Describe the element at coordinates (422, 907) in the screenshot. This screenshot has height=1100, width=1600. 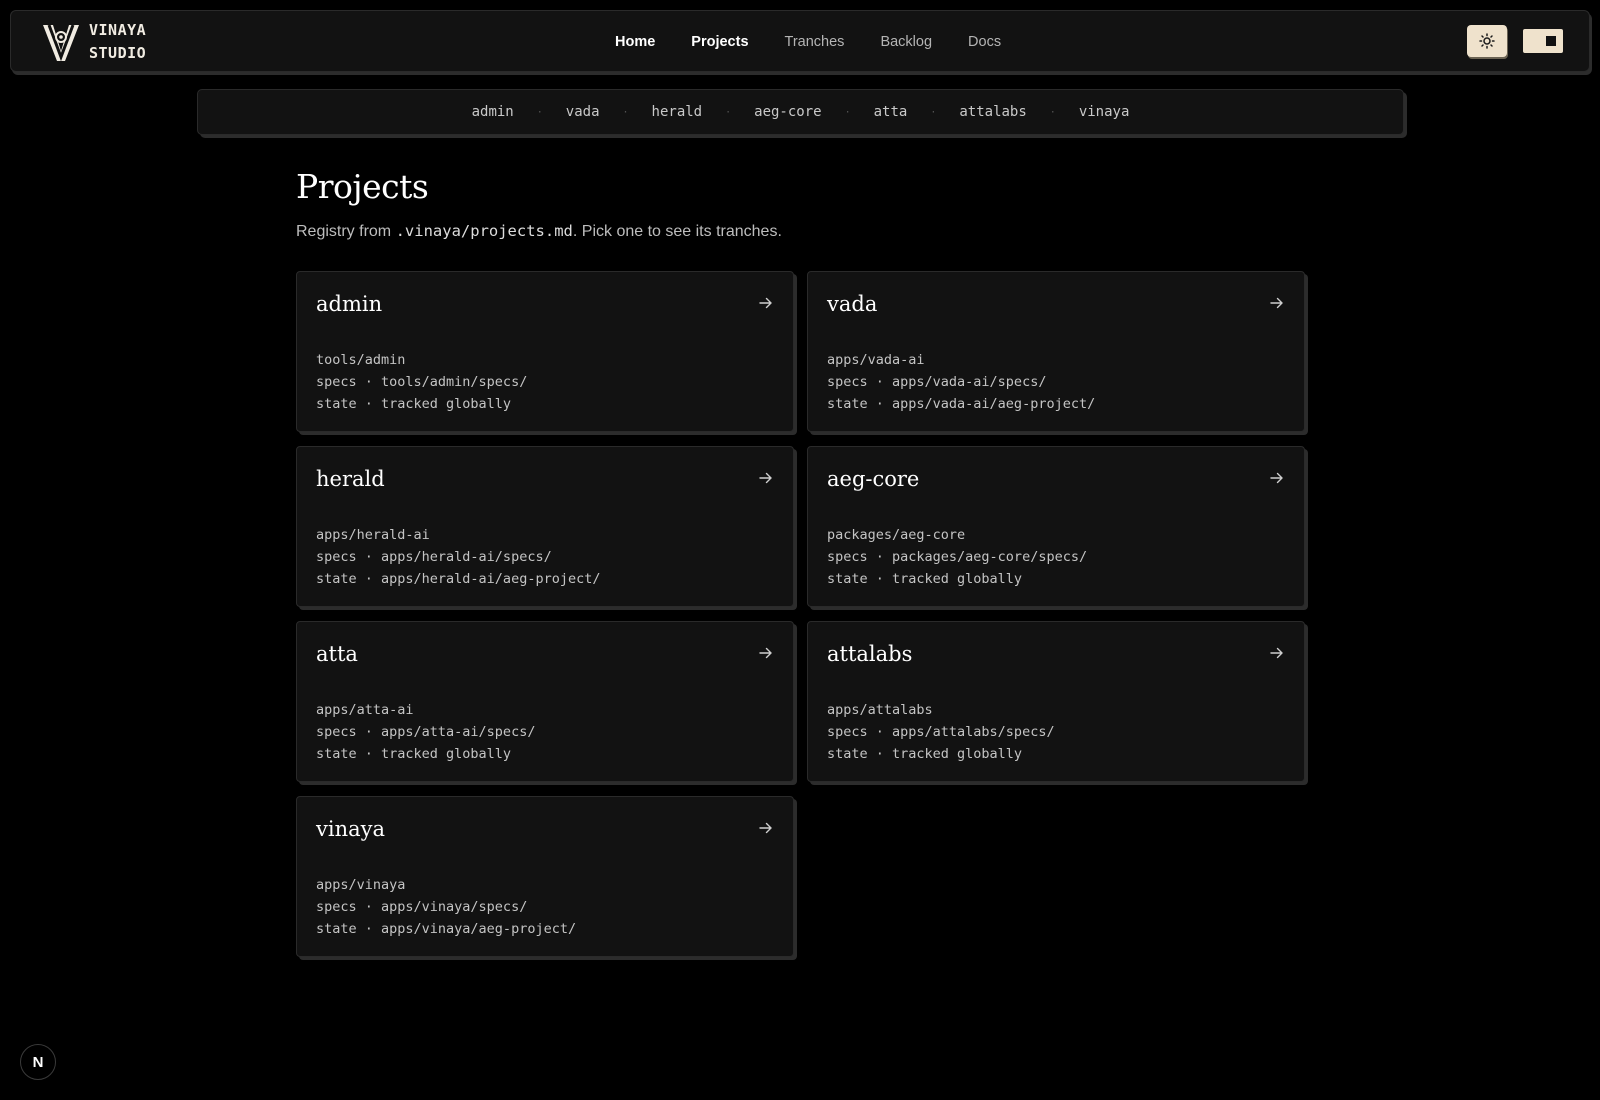
I see `project-specs: specs · apps/vinaya/specs/` at that location.